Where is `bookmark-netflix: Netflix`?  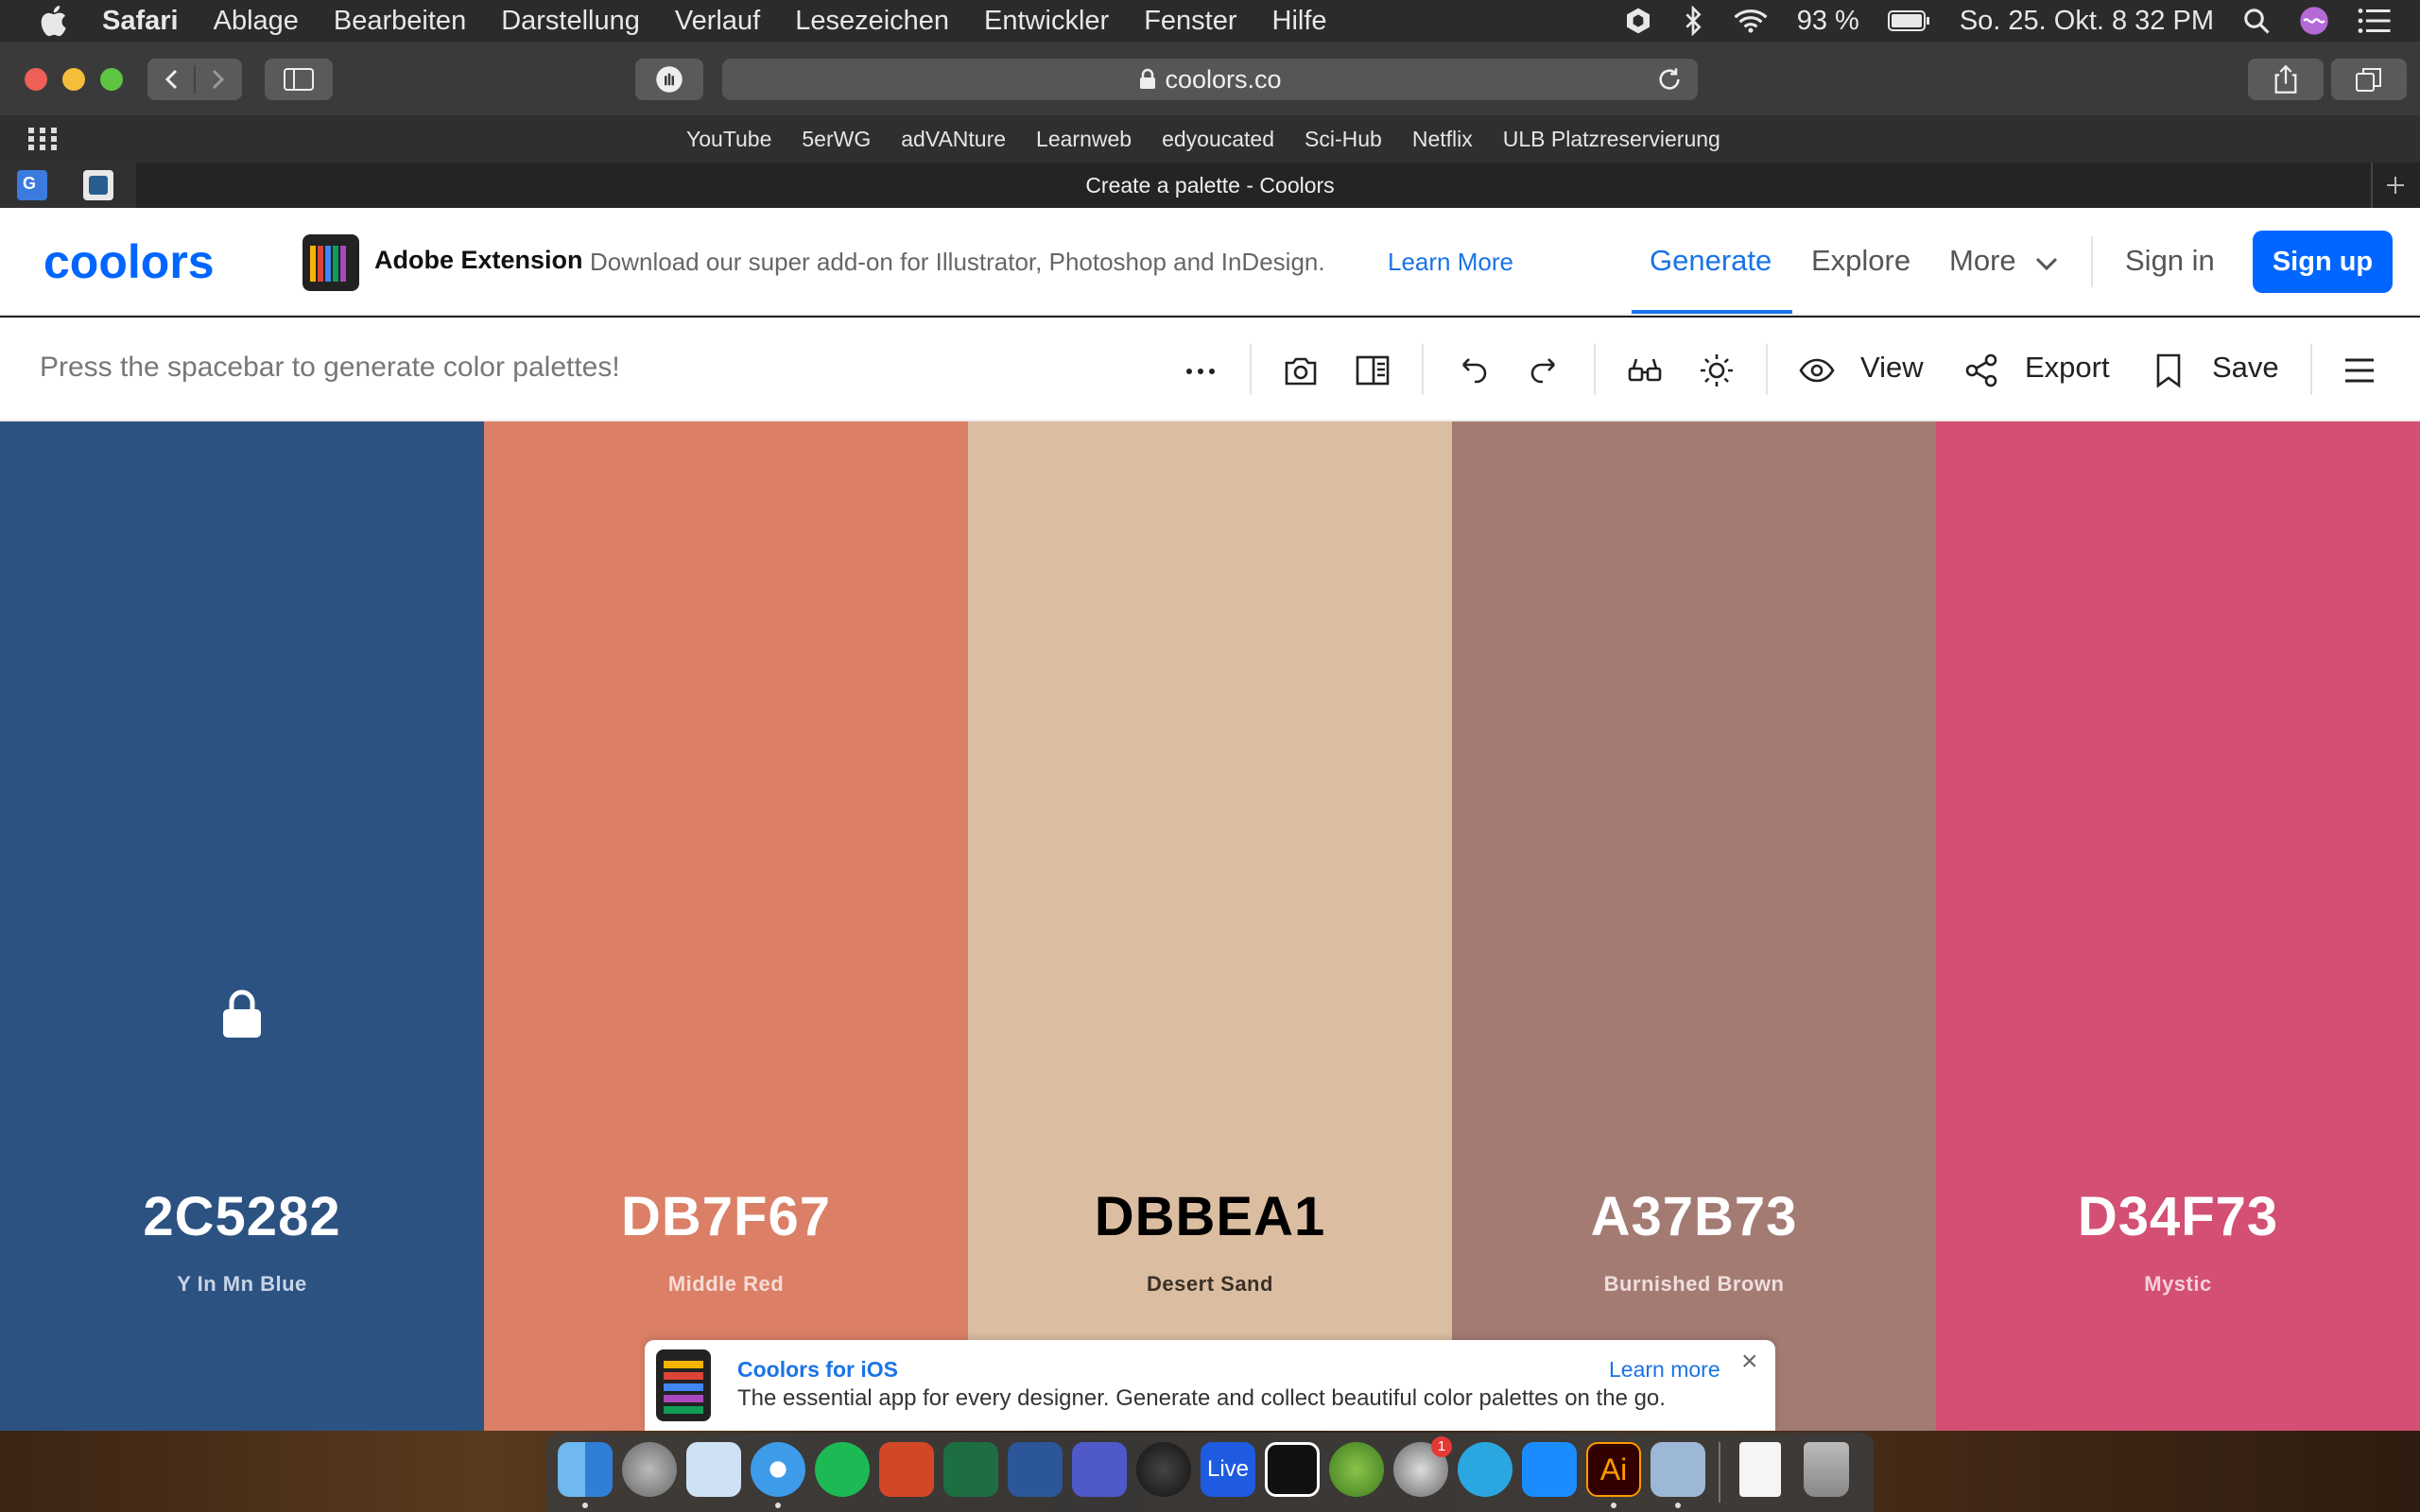 bookmark-netflix: Netflix is located at coordinates (1442, 139).